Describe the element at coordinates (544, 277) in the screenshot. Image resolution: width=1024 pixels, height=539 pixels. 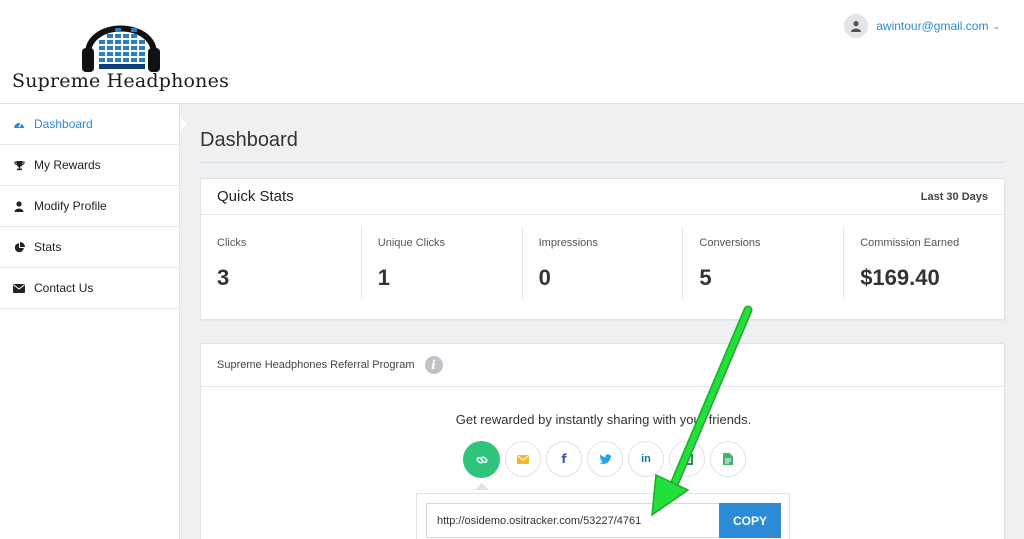
I see `stat-value: 0` at that location.